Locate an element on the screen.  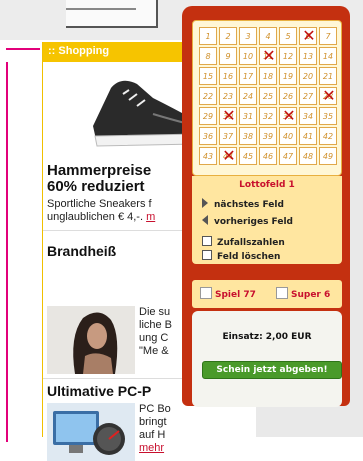
lotto-number-cell: 2 is located at coordinates (228, 36).